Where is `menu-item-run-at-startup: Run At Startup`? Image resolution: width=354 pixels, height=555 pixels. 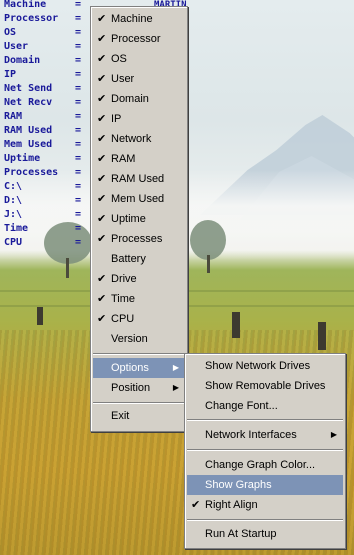
menu-item-run-at-startup: Run At Startup is located at coordinates (265, 534).